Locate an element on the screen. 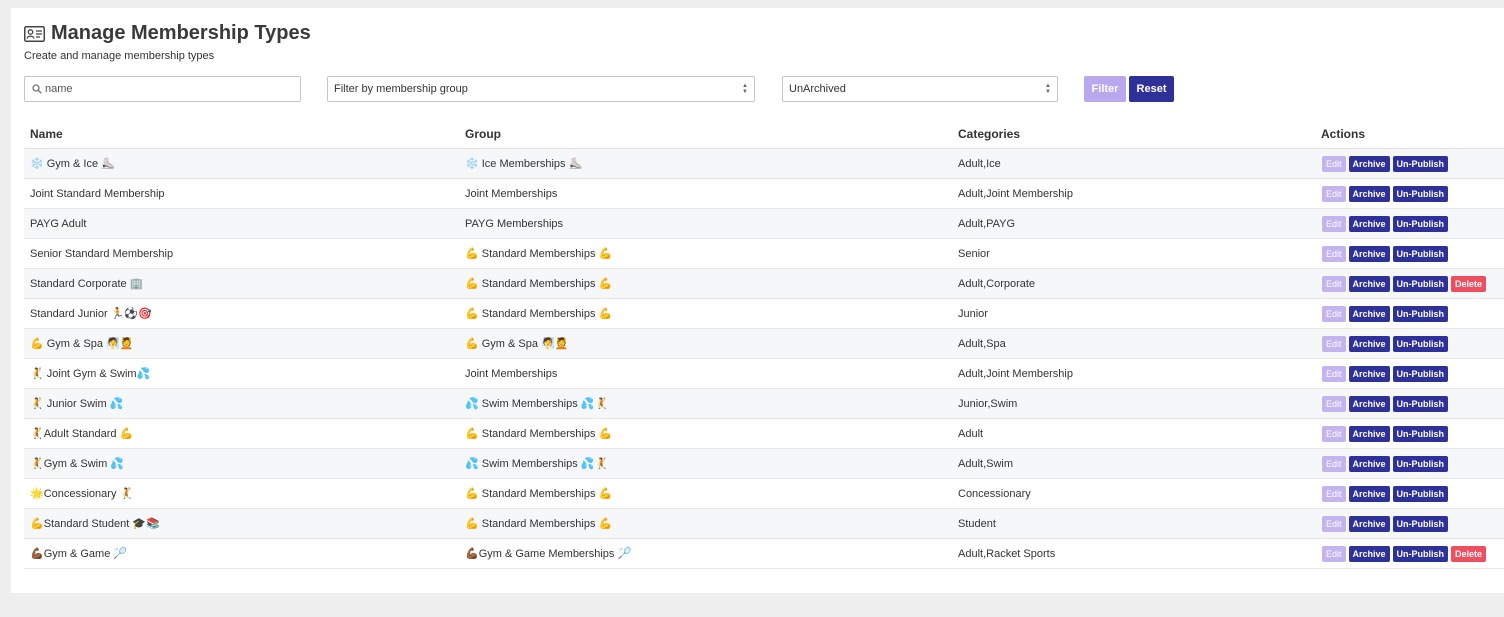  filter-button: Filter is located at coordinates (1105, 89).